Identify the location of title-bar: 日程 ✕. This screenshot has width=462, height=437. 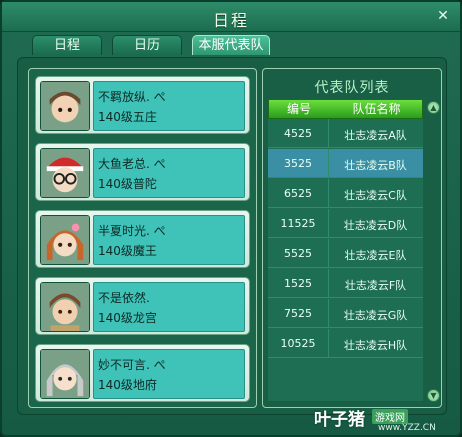
(231, 17).